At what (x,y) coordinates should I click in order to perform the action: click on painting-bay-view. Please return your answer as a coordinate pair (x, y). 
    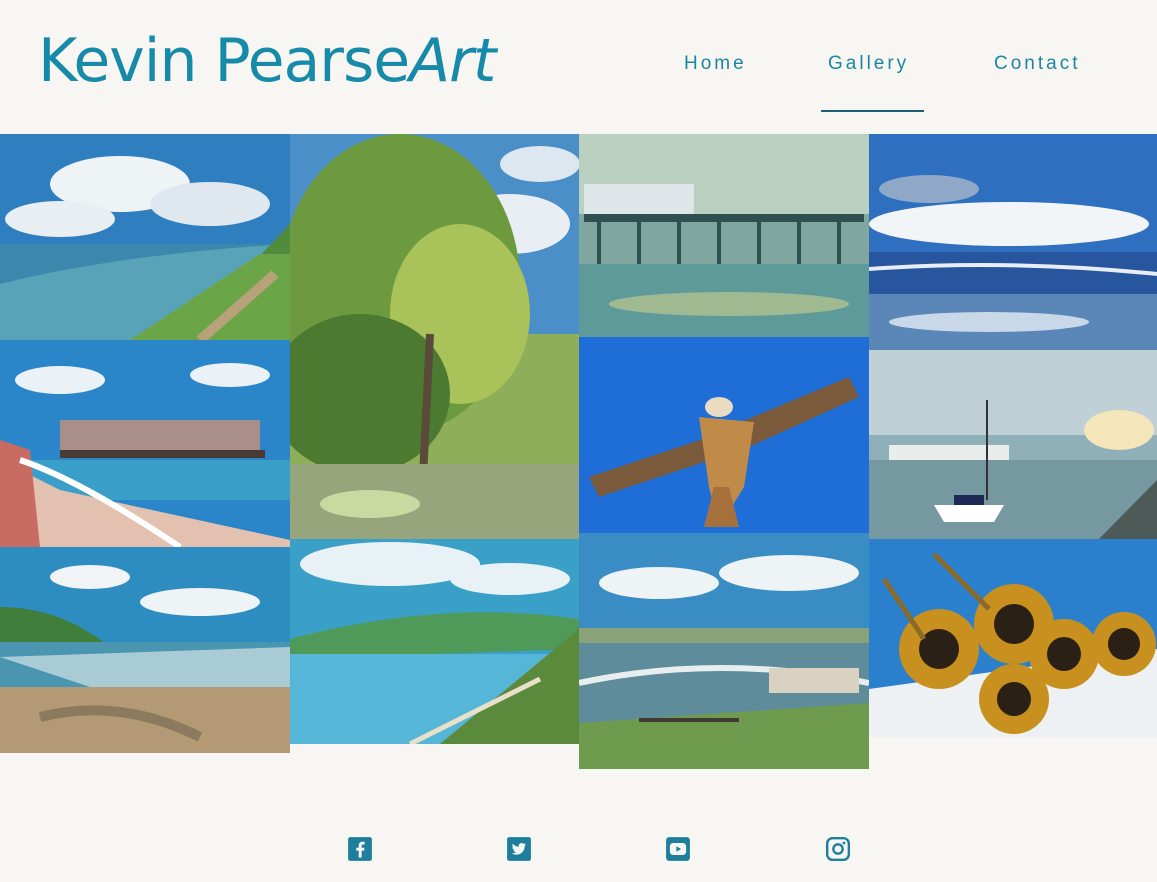
    Looking at the image, I should click on (434, 641).